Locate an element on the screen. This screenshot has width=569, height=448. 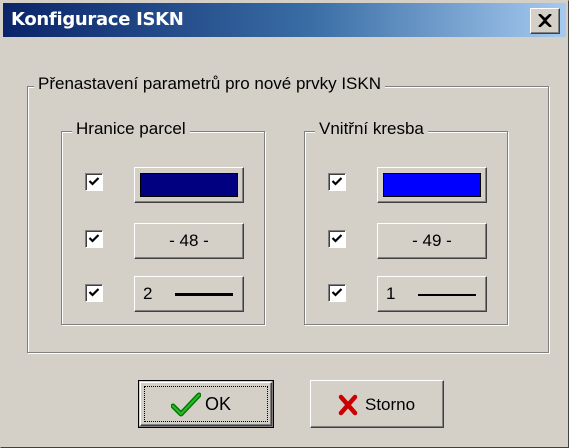
inner-line-checkbox is located at coordinates (337, 293).